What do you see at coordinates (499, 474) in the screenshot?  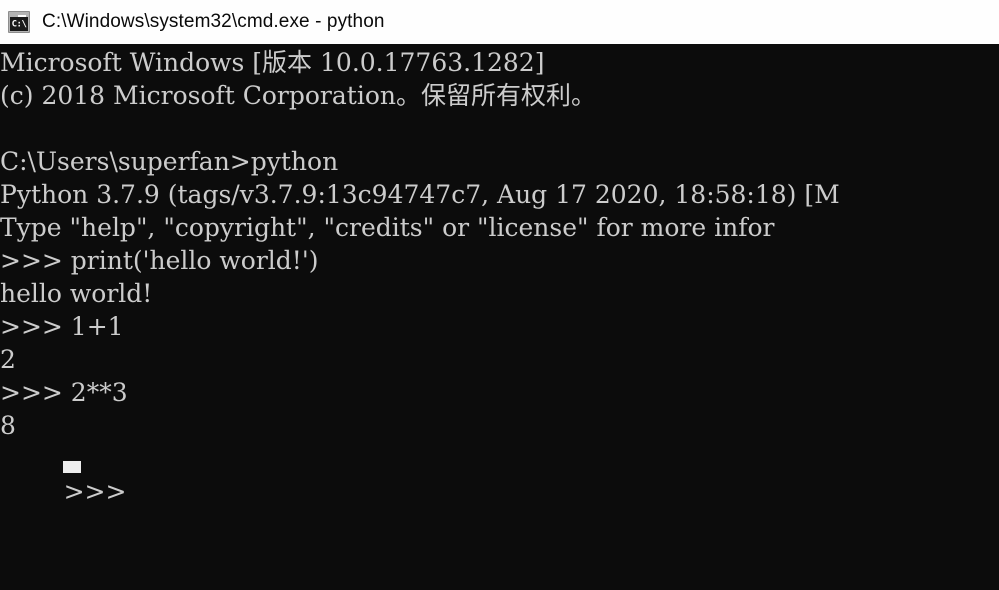 I see `console-prompt-line: >>>` at bounding box center [499, 474].